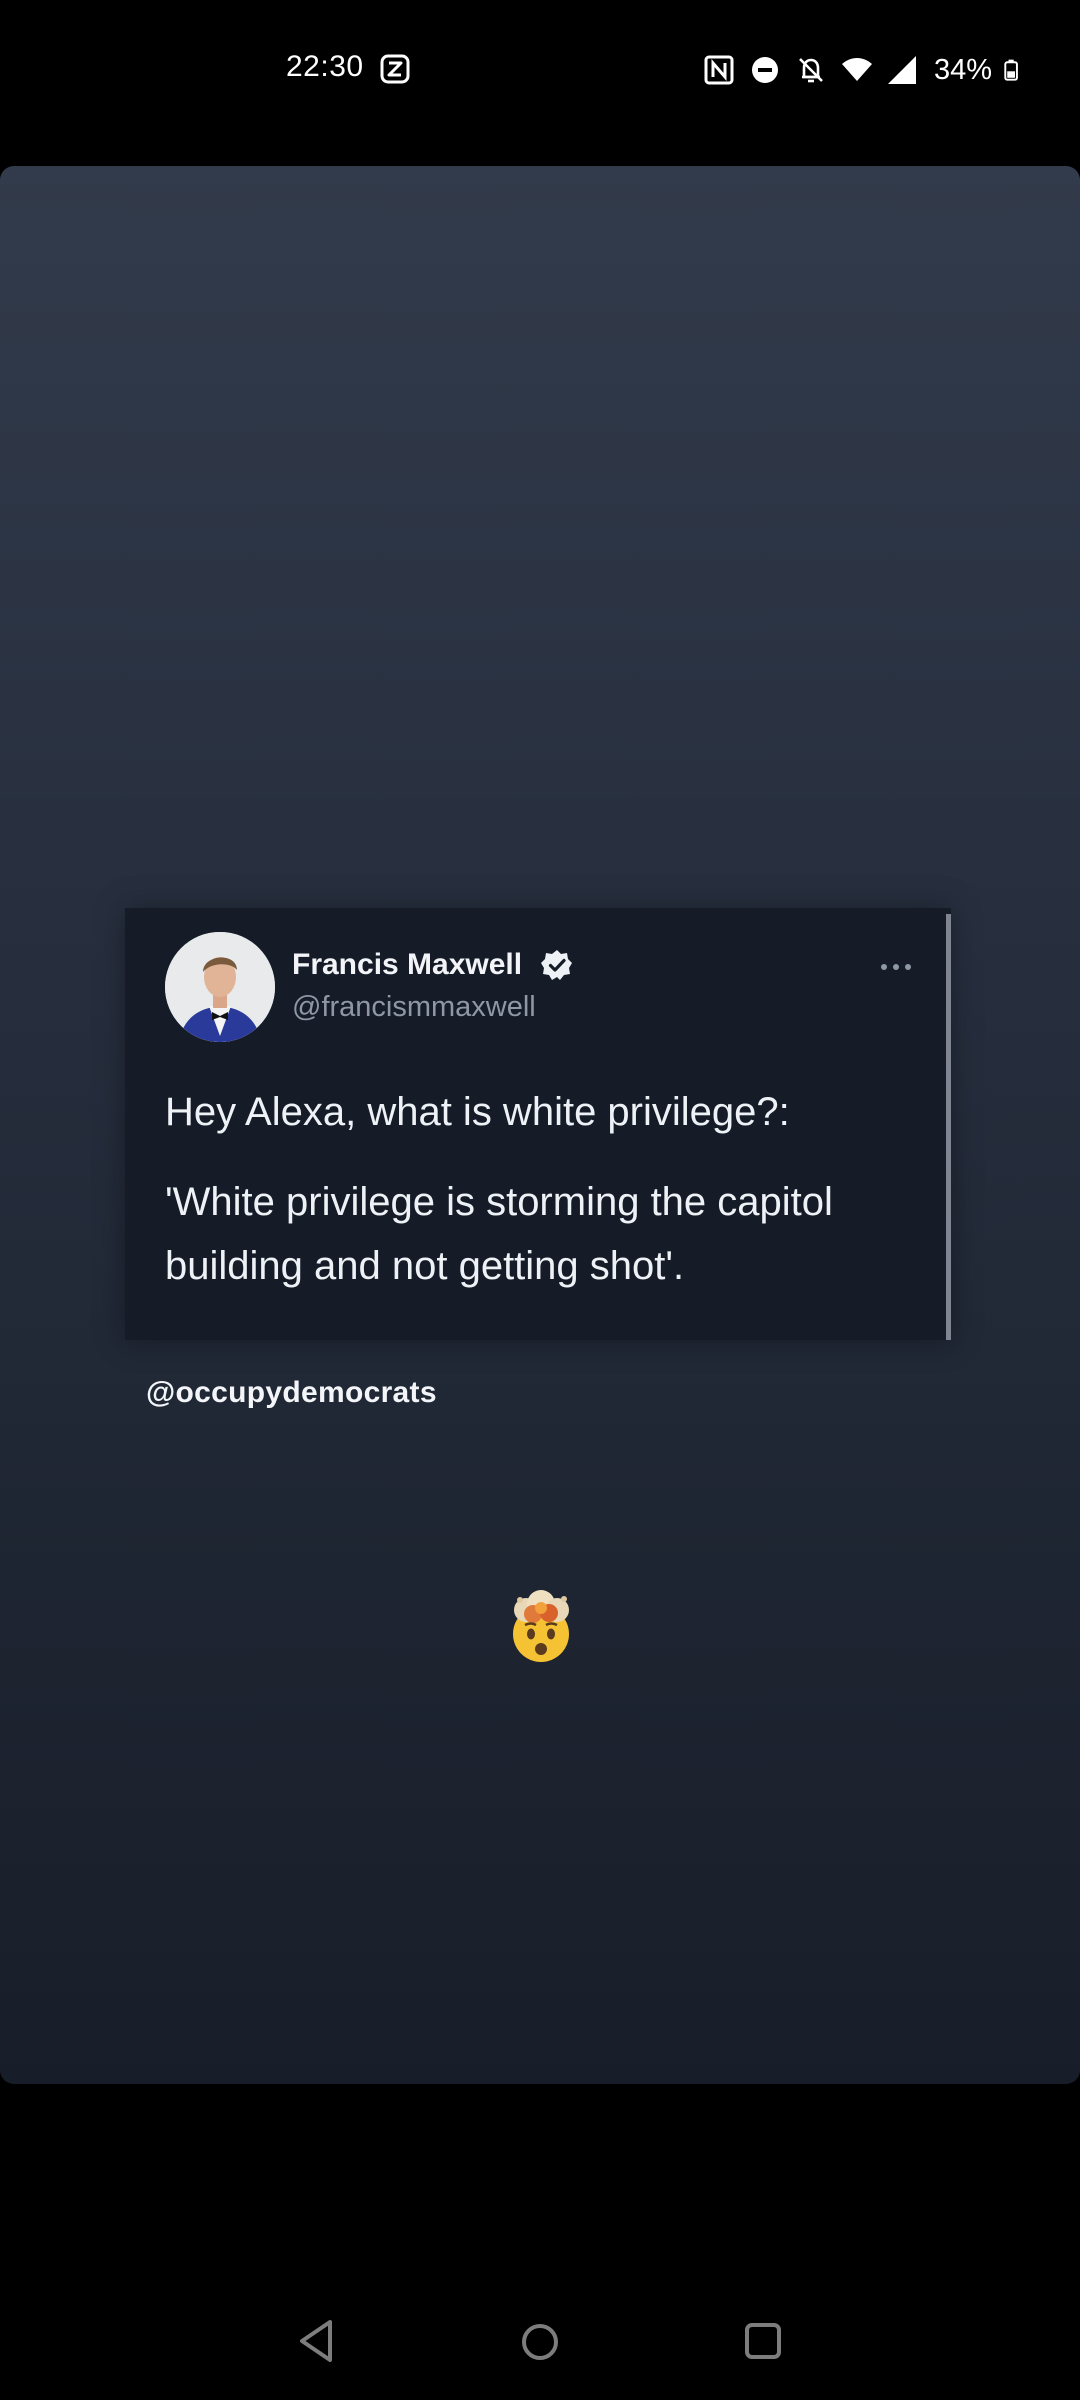  I want to click on author-handle: @francismmaxwell, so click(414, 1007).